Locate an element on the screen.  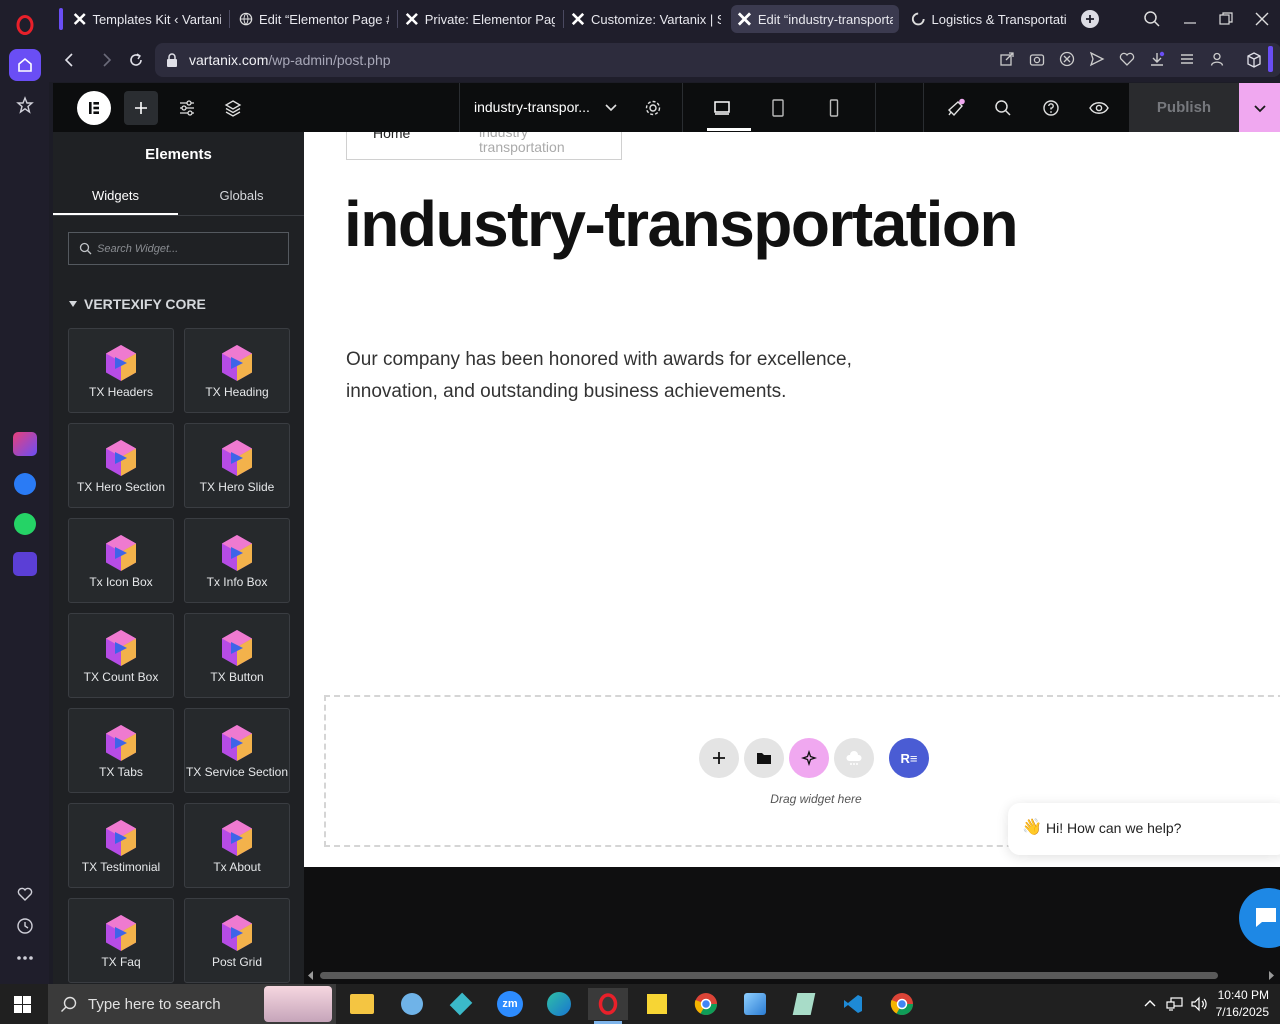
page-settings-button is located at coordinates (653, 108).